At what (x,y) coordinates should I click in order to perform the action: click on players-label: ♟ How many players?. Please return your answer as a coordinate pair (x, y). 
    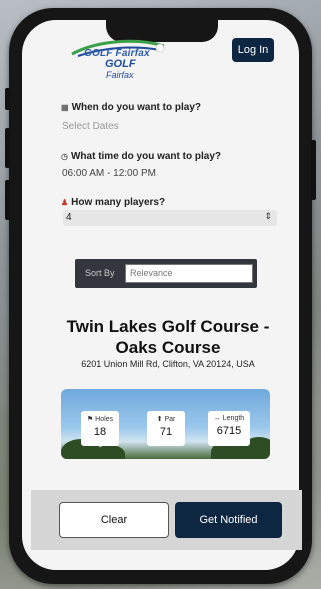
    Looking at the image, I should click on (113, 202).